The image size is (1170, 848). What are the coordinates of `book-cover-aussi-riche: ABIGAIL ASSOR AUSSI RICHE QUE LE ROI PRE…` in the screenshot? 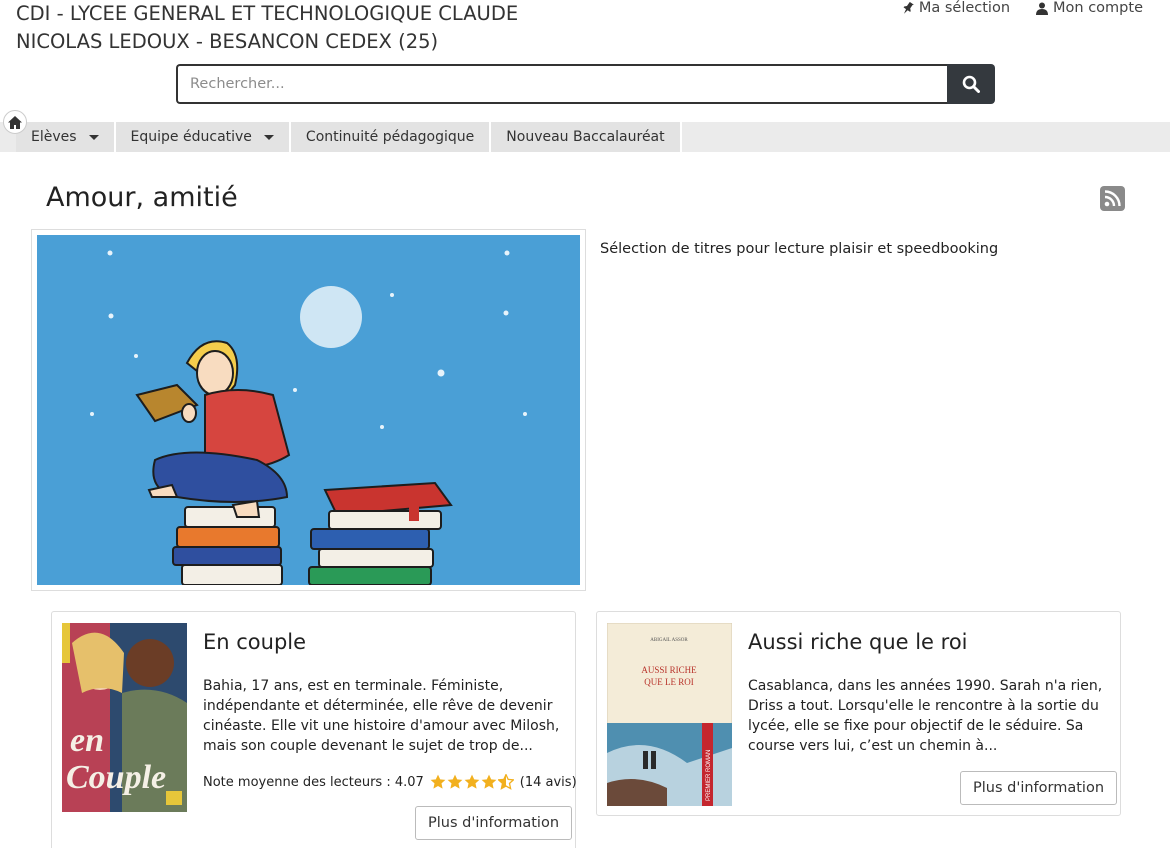 It's located at (669, 714).